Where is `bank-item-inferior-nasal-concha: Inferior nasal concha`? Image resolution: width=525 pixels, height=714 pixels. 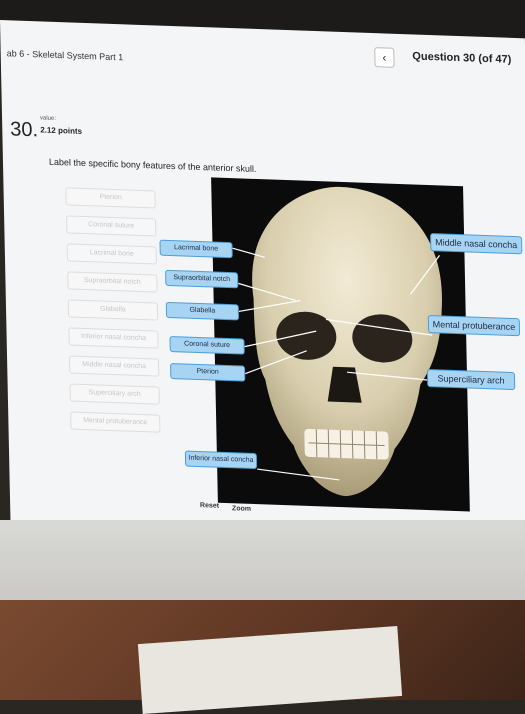 bank-item-inferior-nasal-concha: Inferior nasal concha is located at coordinates (113, 338).